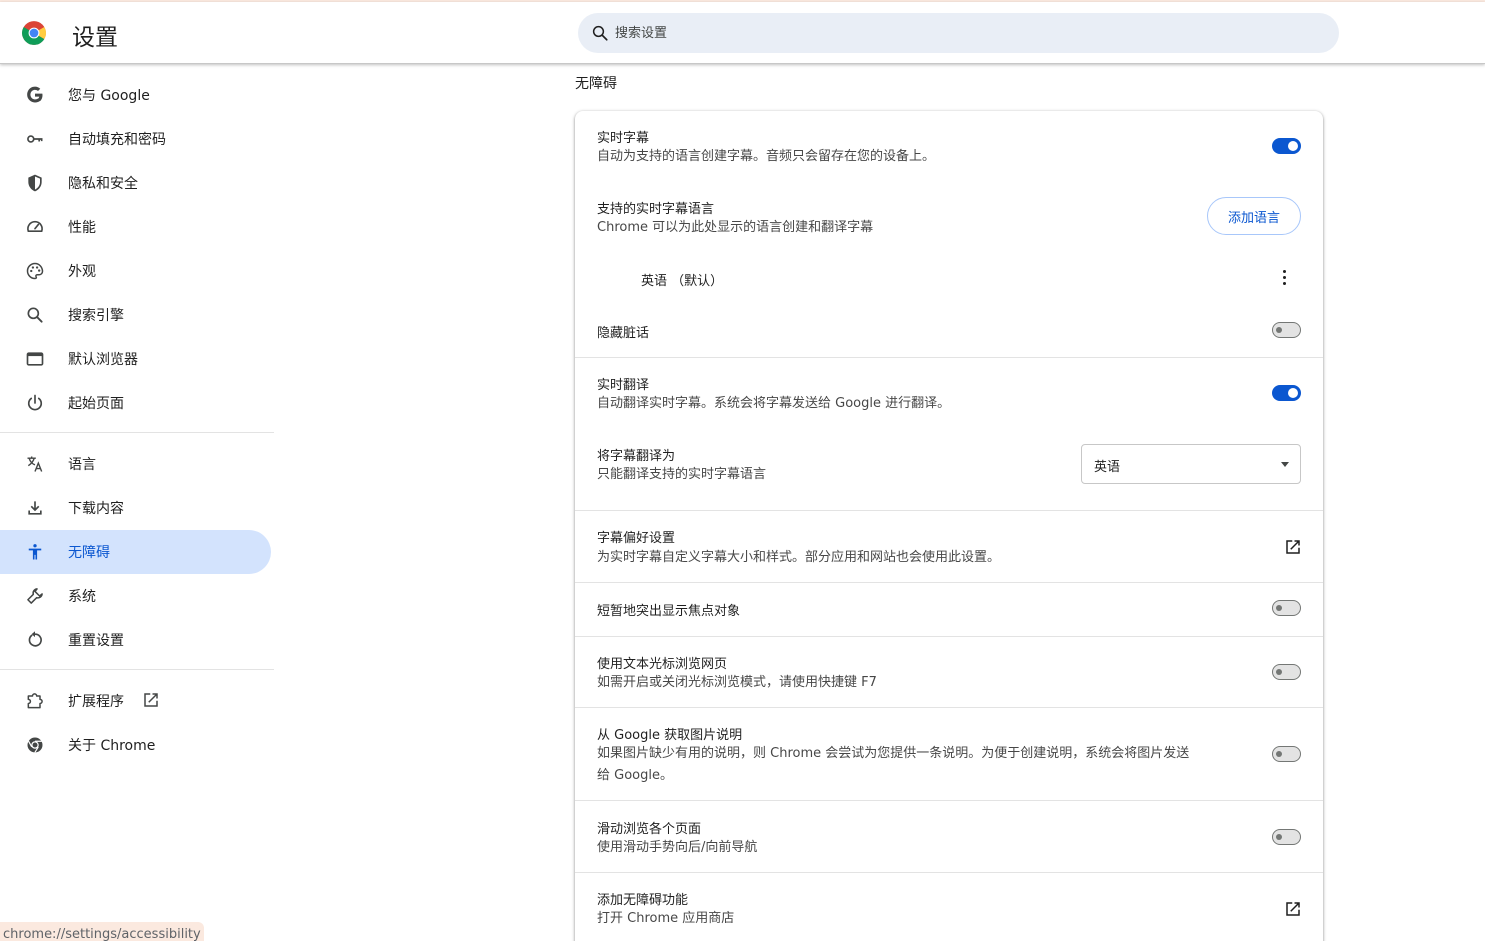 This screenshot has height=941, width=1485. I want to click on sidebar-item-label: 您与 Google, so click(109, 96).